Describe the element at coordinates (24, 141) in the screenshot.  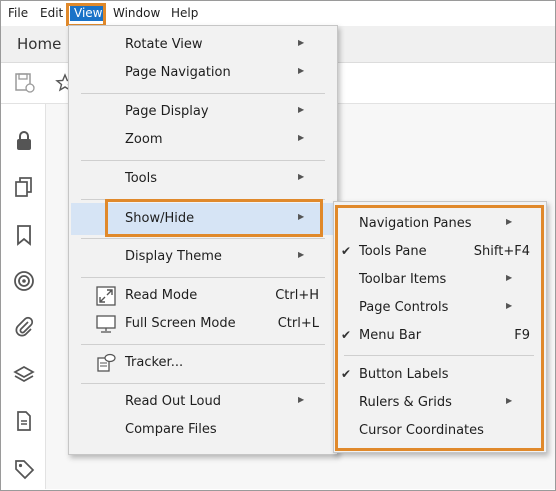
I see `lock-icon` at that location.